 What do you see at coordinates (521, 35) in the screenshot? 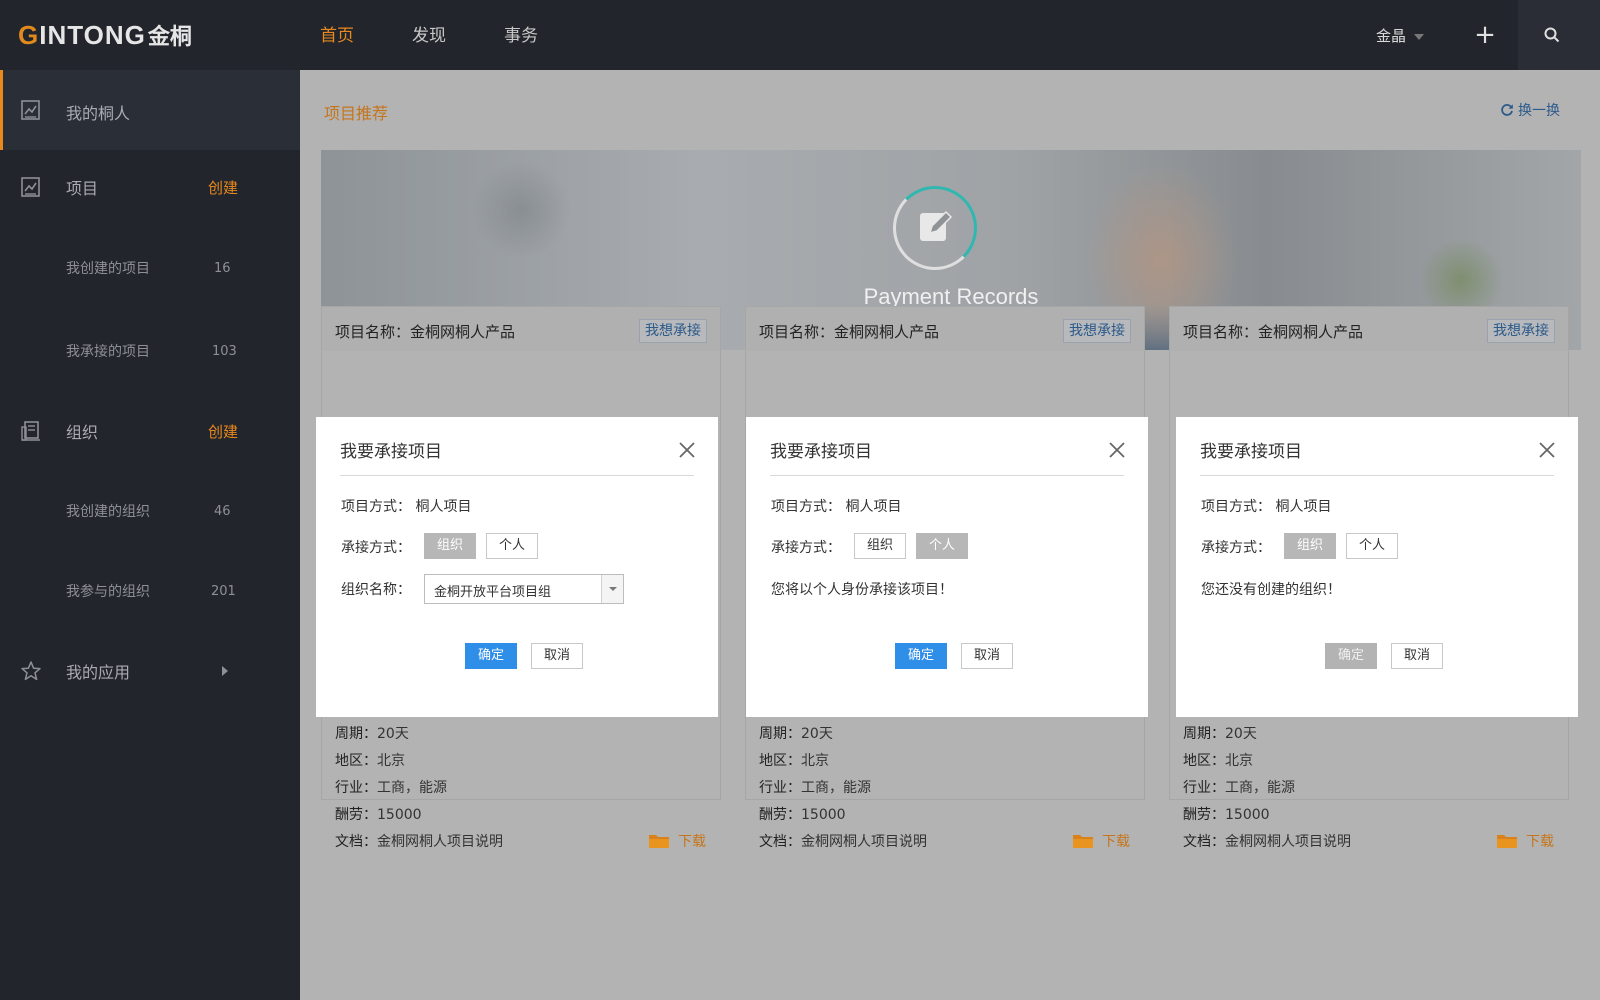
I see `nav-affairs: 事务` at bounding box center [521, 35].